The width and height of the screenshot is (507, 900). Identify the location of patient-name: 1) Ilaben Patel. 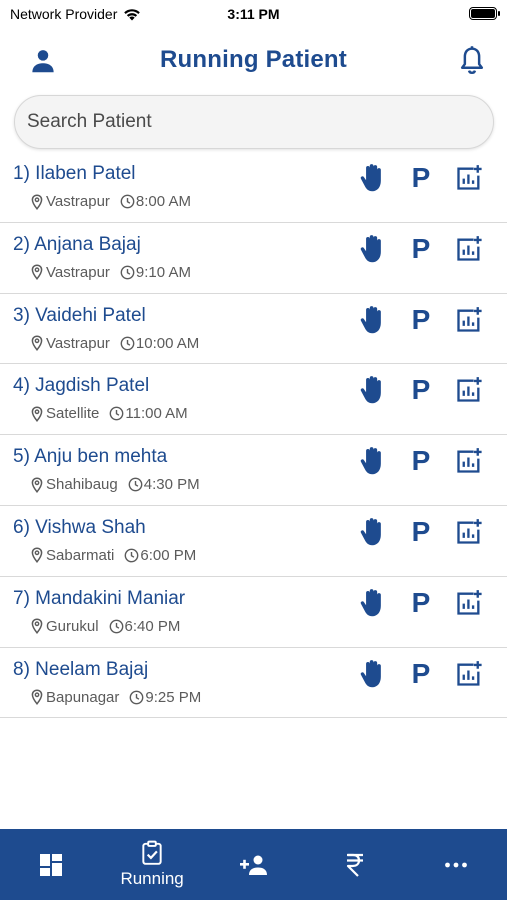
(74, 174).